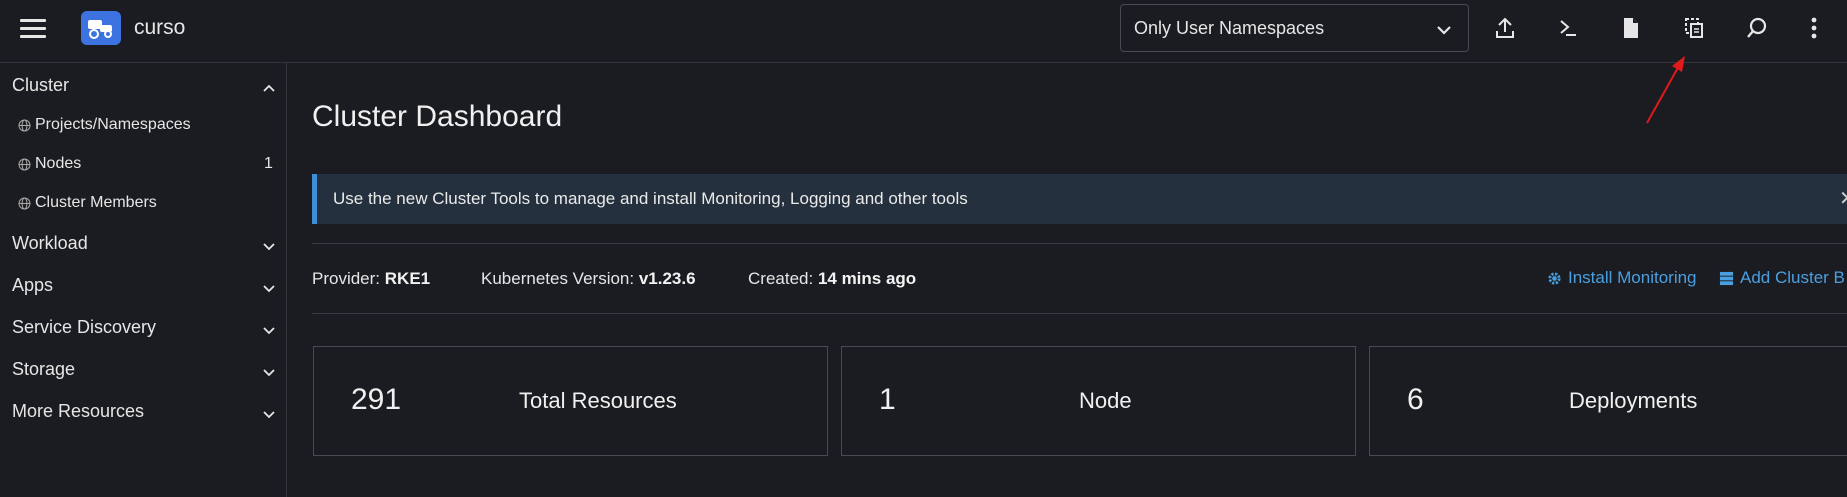 The image size is (1847, 497). I want to click on banner-close-icon: ✕, so click(1843, 198).